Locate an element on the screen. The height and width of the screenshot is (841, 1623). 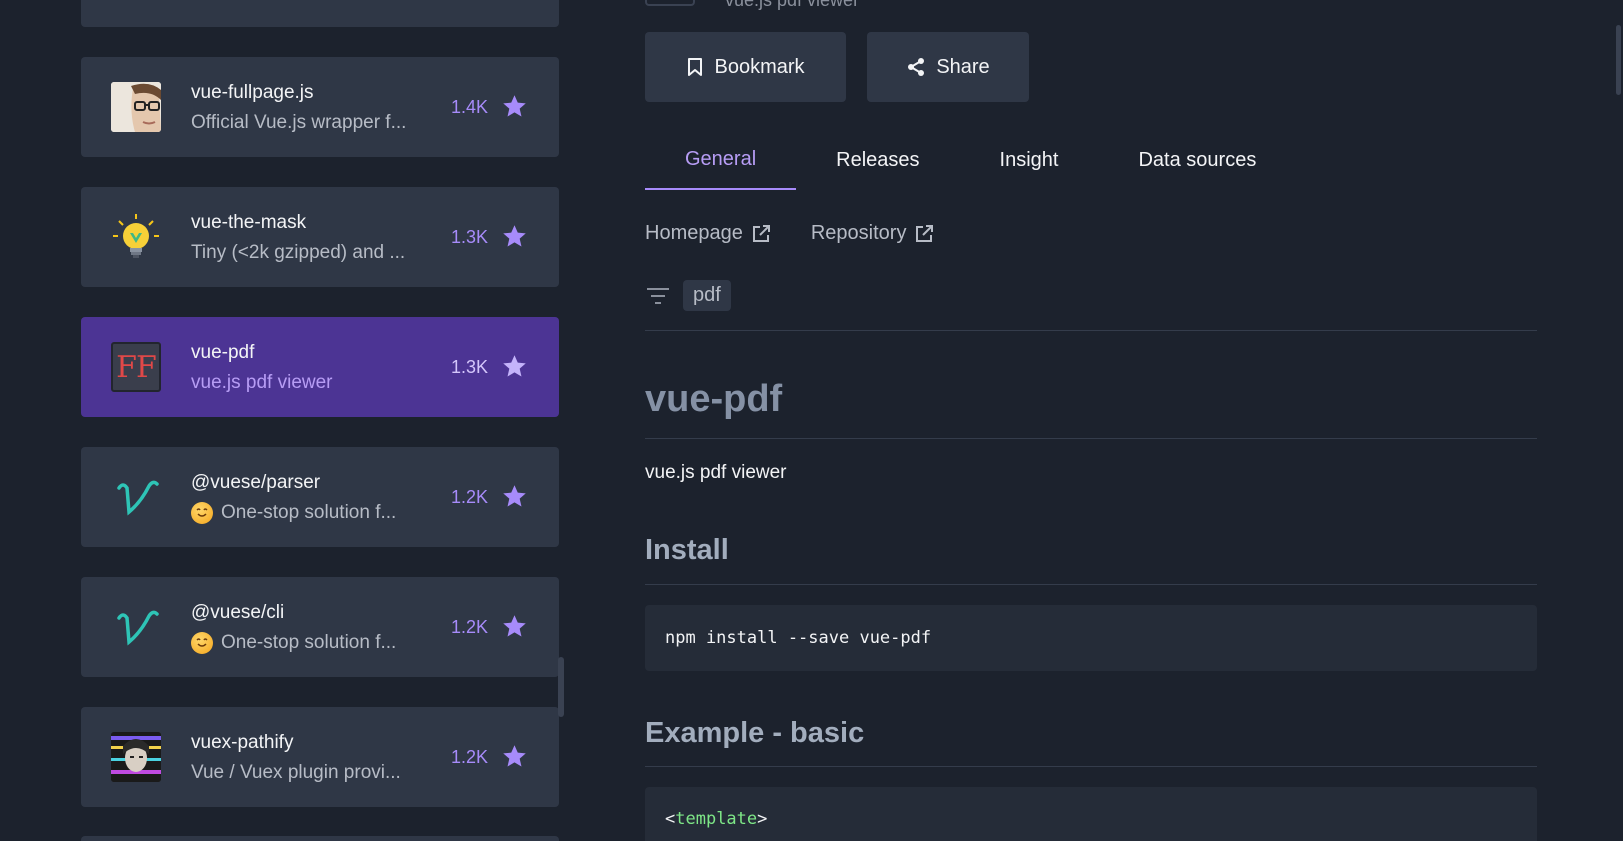
tab-general: General is located at coordinates (721, 160).